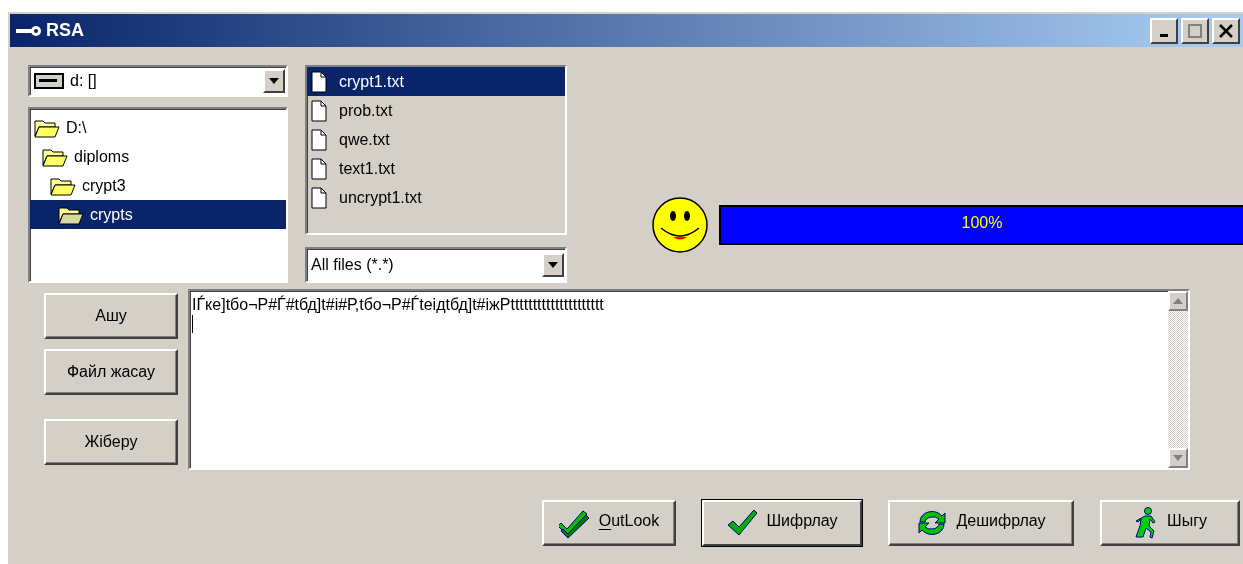  I want to click on folder-name: D:\, so click(76, 127).